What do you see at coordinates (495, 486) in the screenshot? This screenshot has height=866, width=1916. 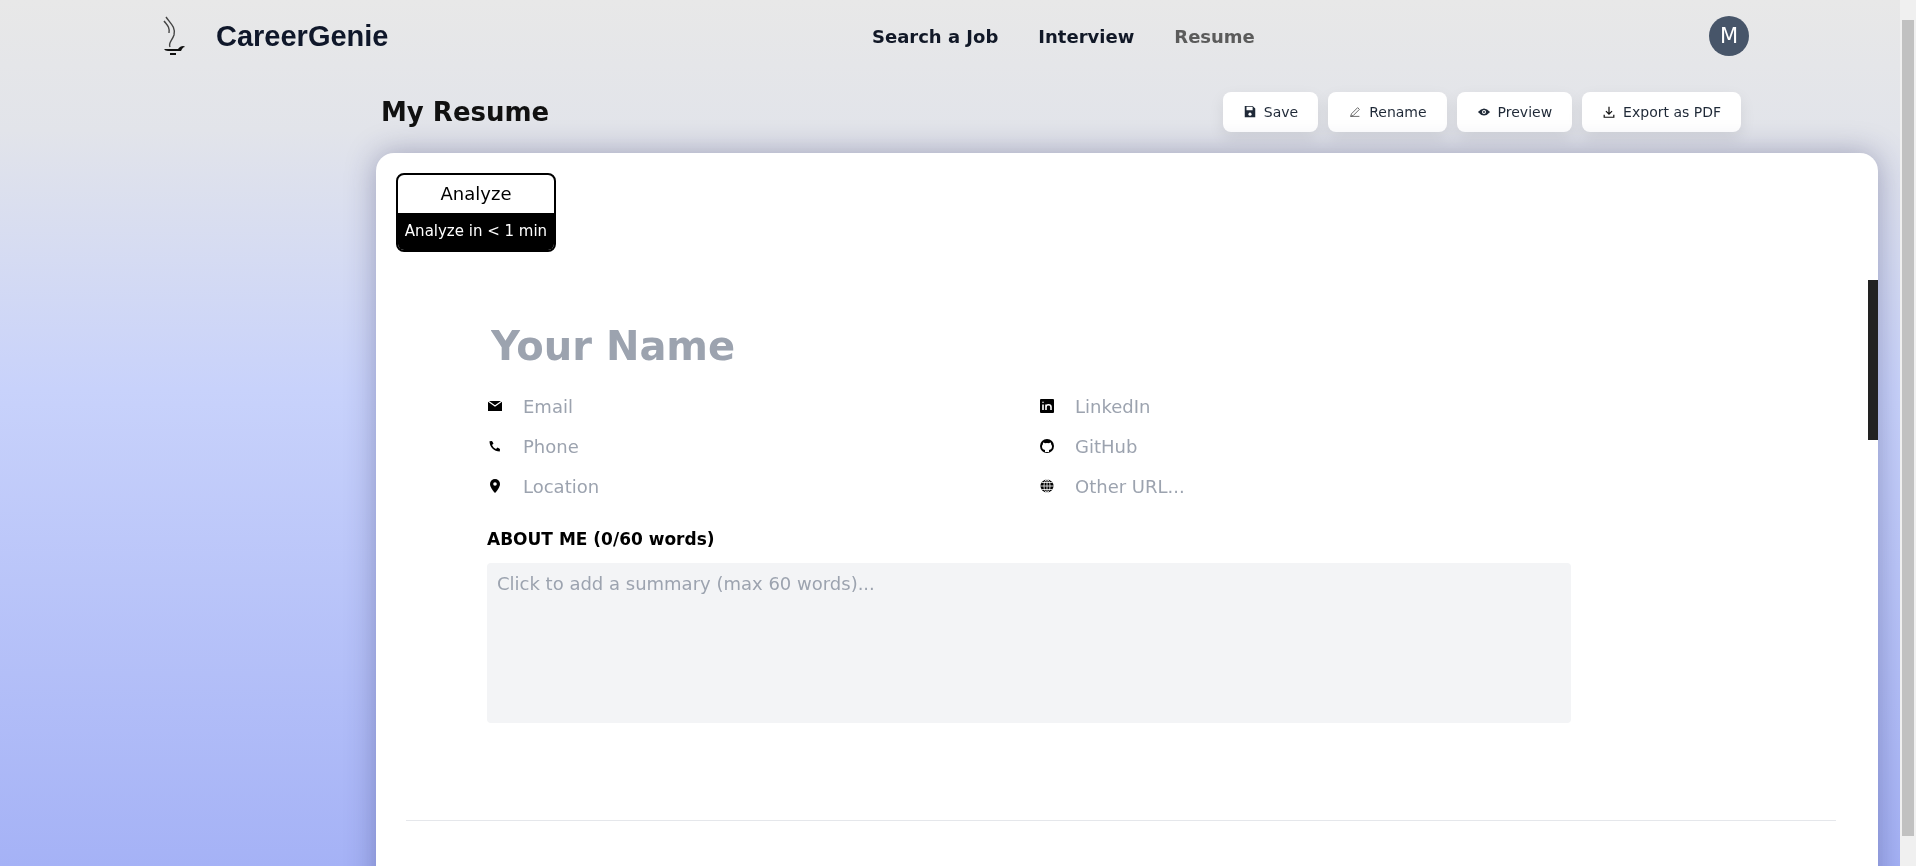 I see `map-pin-icon` at bounding box center [495, 486].